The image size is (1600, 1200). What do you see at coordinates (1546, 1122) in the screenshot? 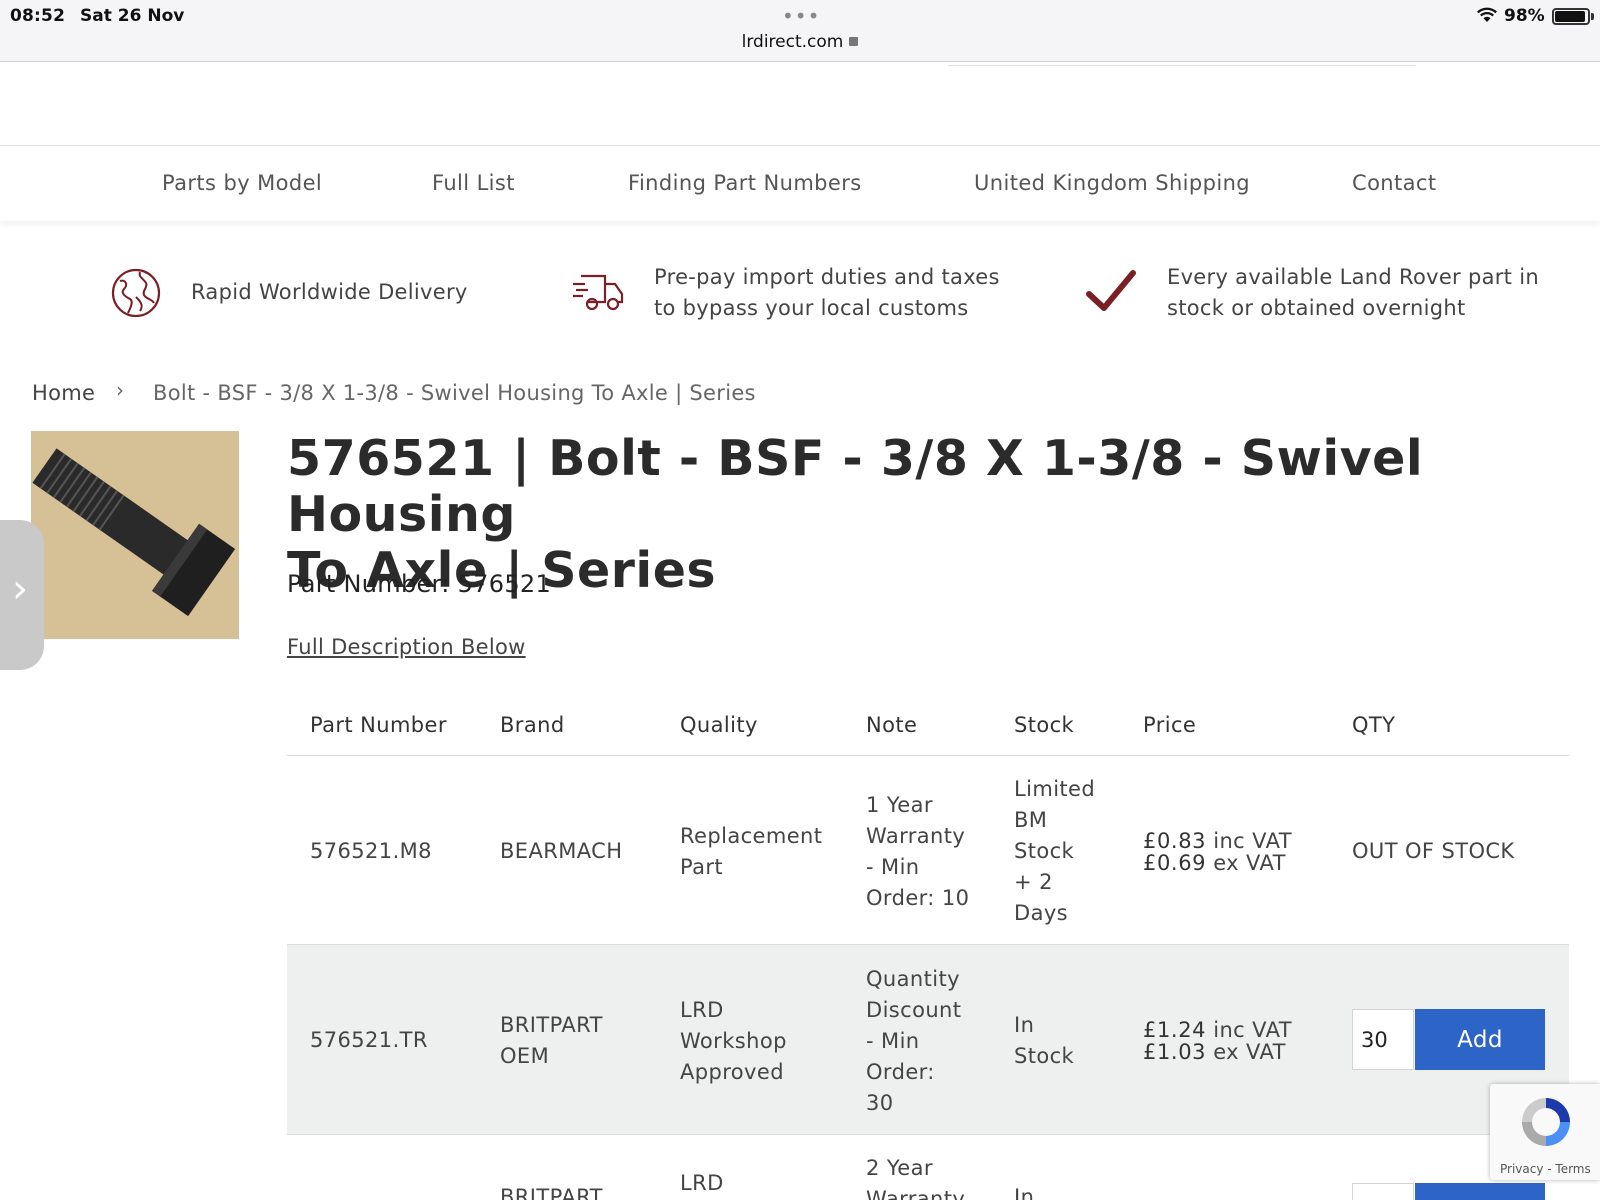
I see `recaptcha-icon` at bounding box center [1546, 1122].